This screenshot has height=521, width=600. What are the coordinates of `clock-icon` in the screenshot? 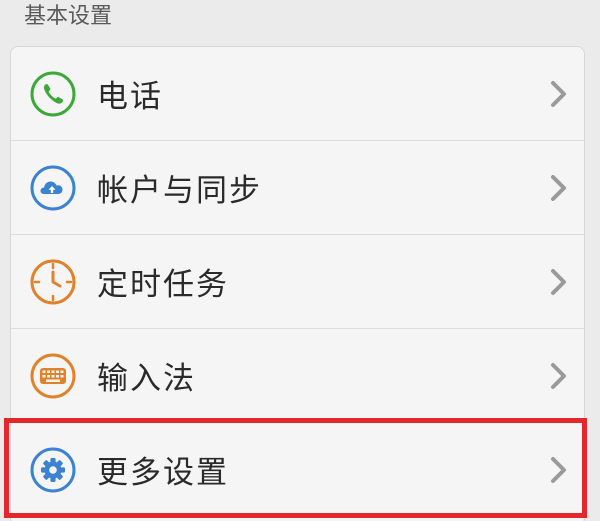 It's located at (53, 282).